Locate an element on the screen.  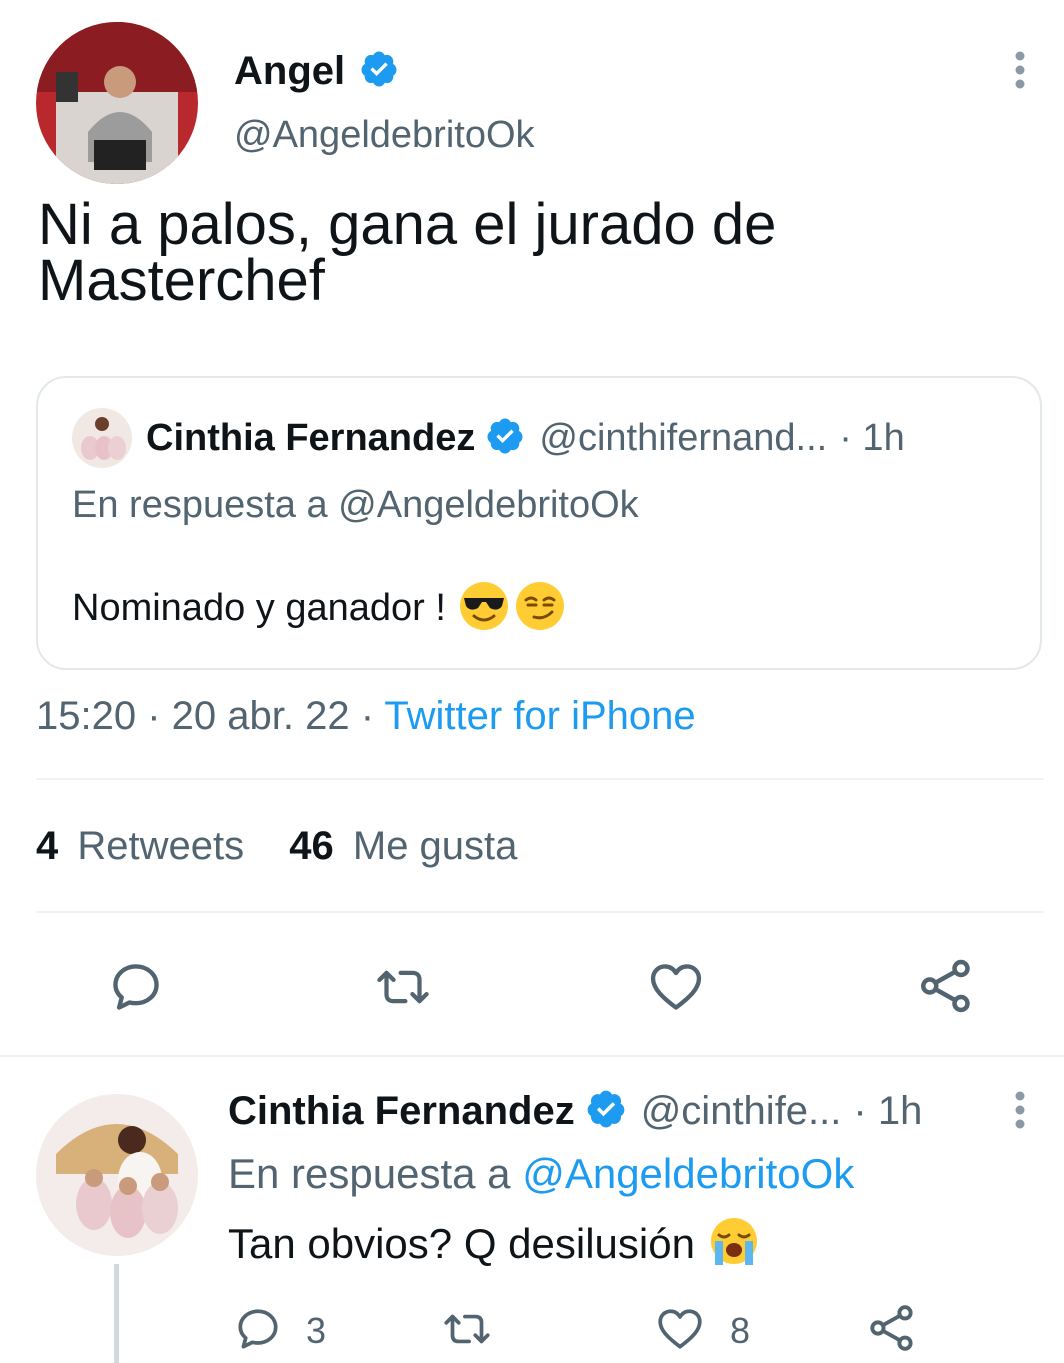
reply-count: 3 is located at coordinates (316, 1330).